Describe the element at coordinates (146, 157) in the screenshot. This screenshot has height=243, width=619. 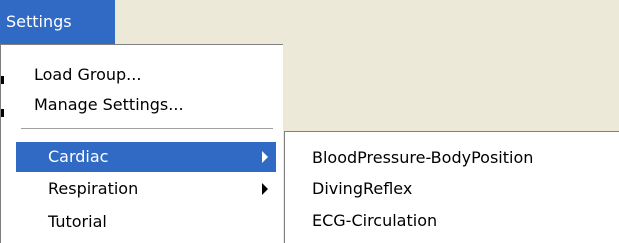
I see `menu-item-cardiac: Cardiac` at that location.